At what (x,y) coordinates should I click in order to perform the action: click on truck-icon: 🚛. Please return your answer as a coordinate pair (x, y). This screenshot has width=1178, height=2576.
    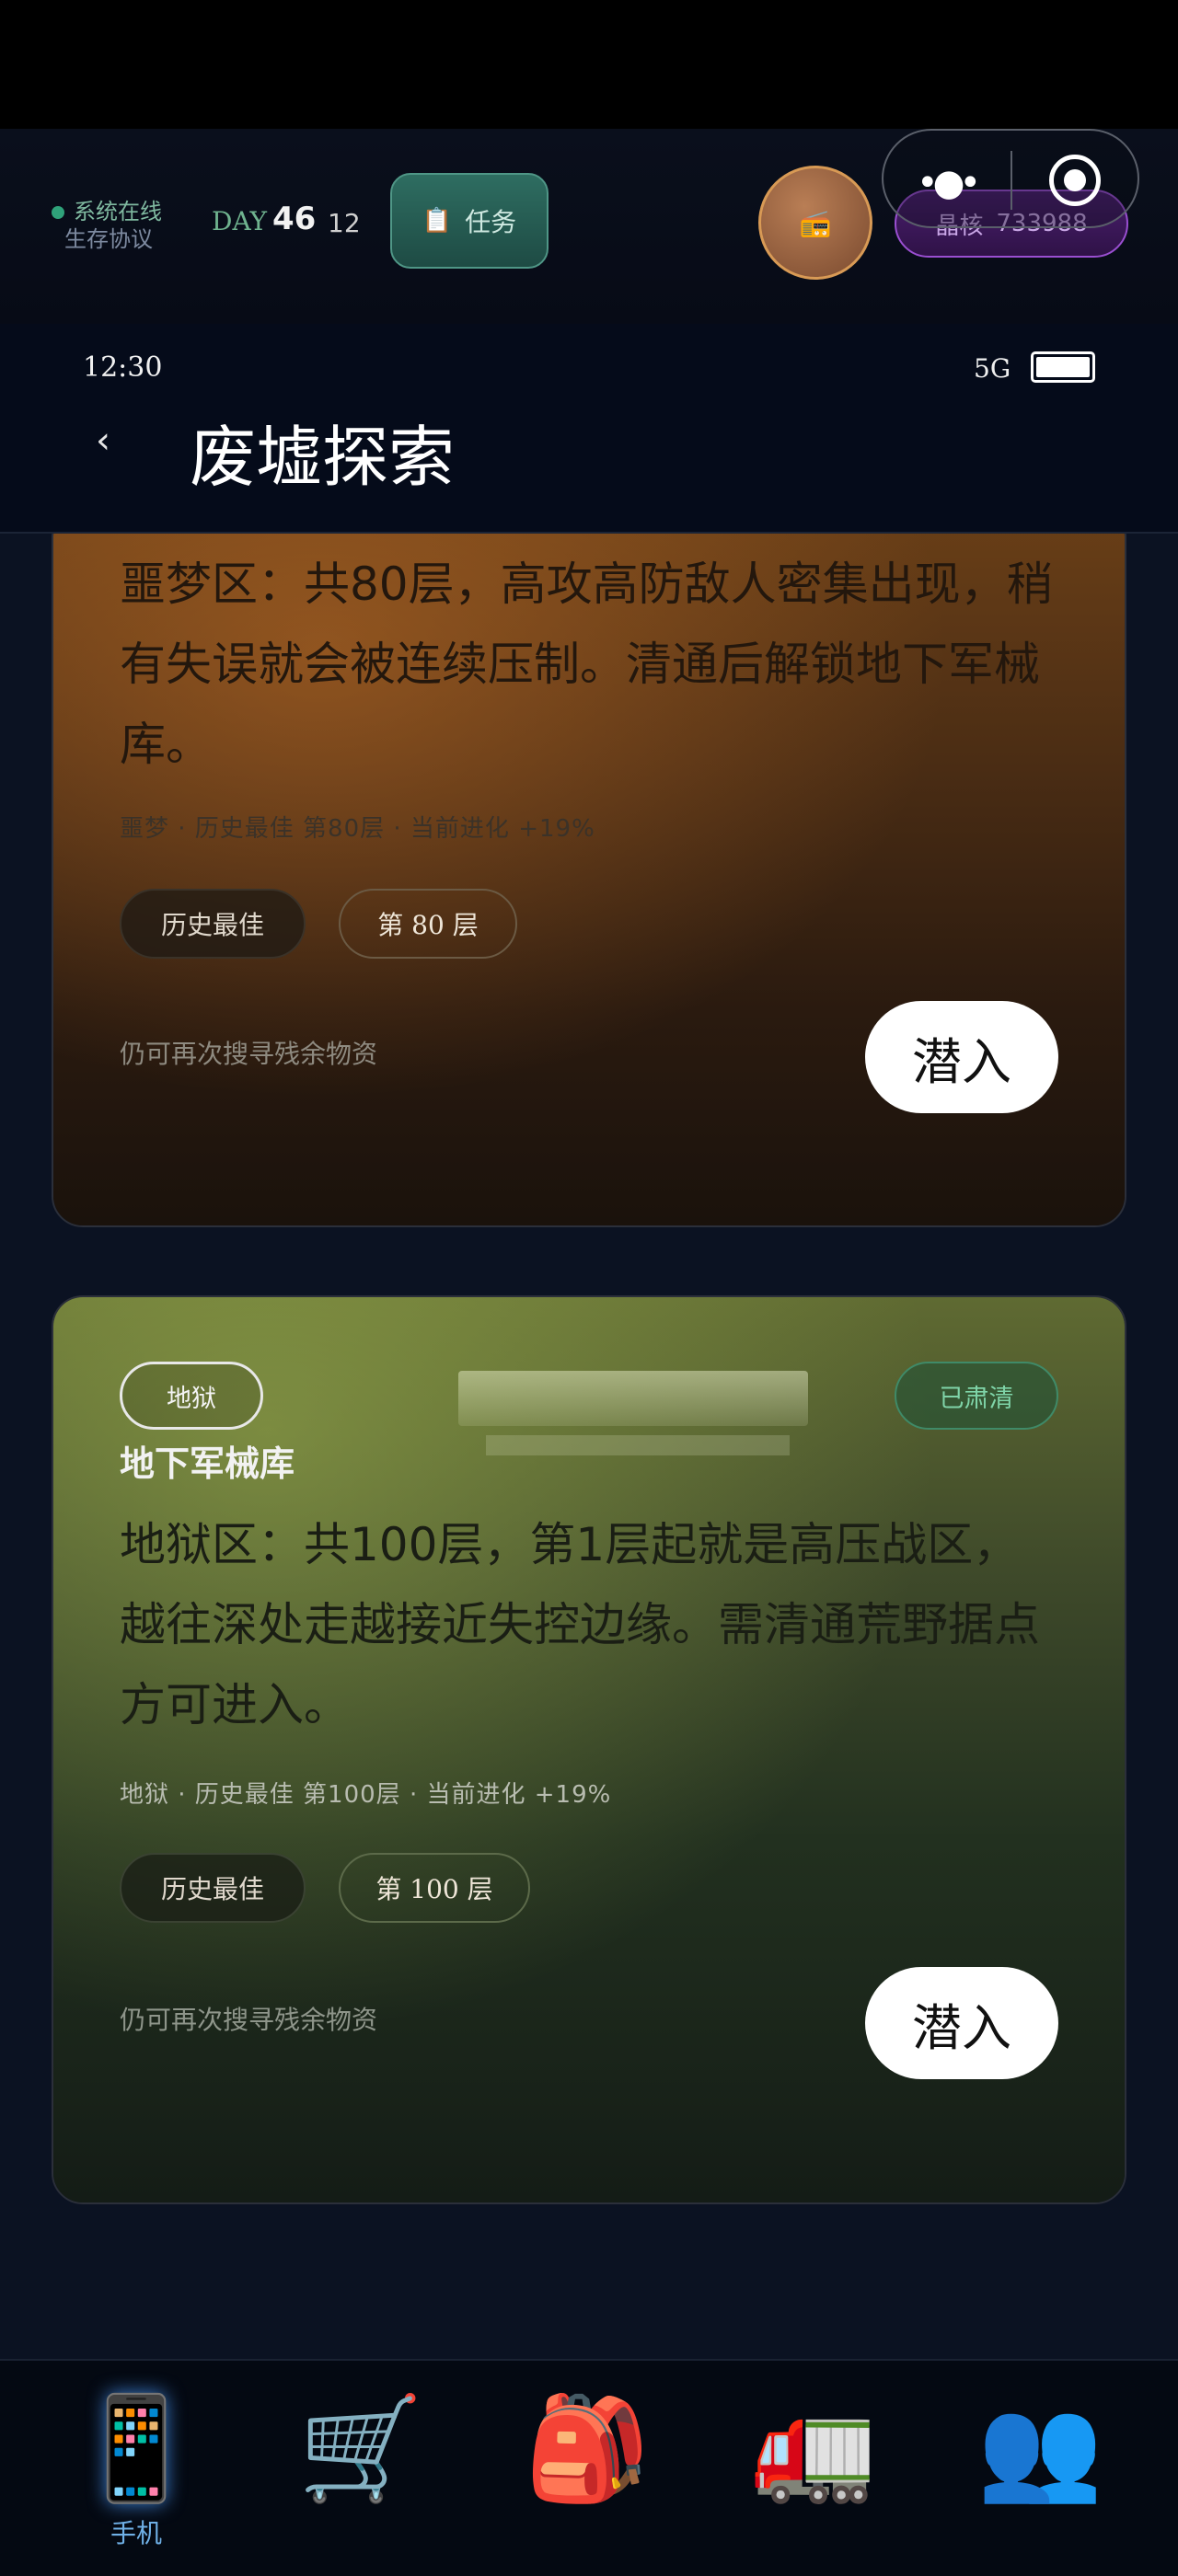
    Looking at the image, I should click on (813, 2448).